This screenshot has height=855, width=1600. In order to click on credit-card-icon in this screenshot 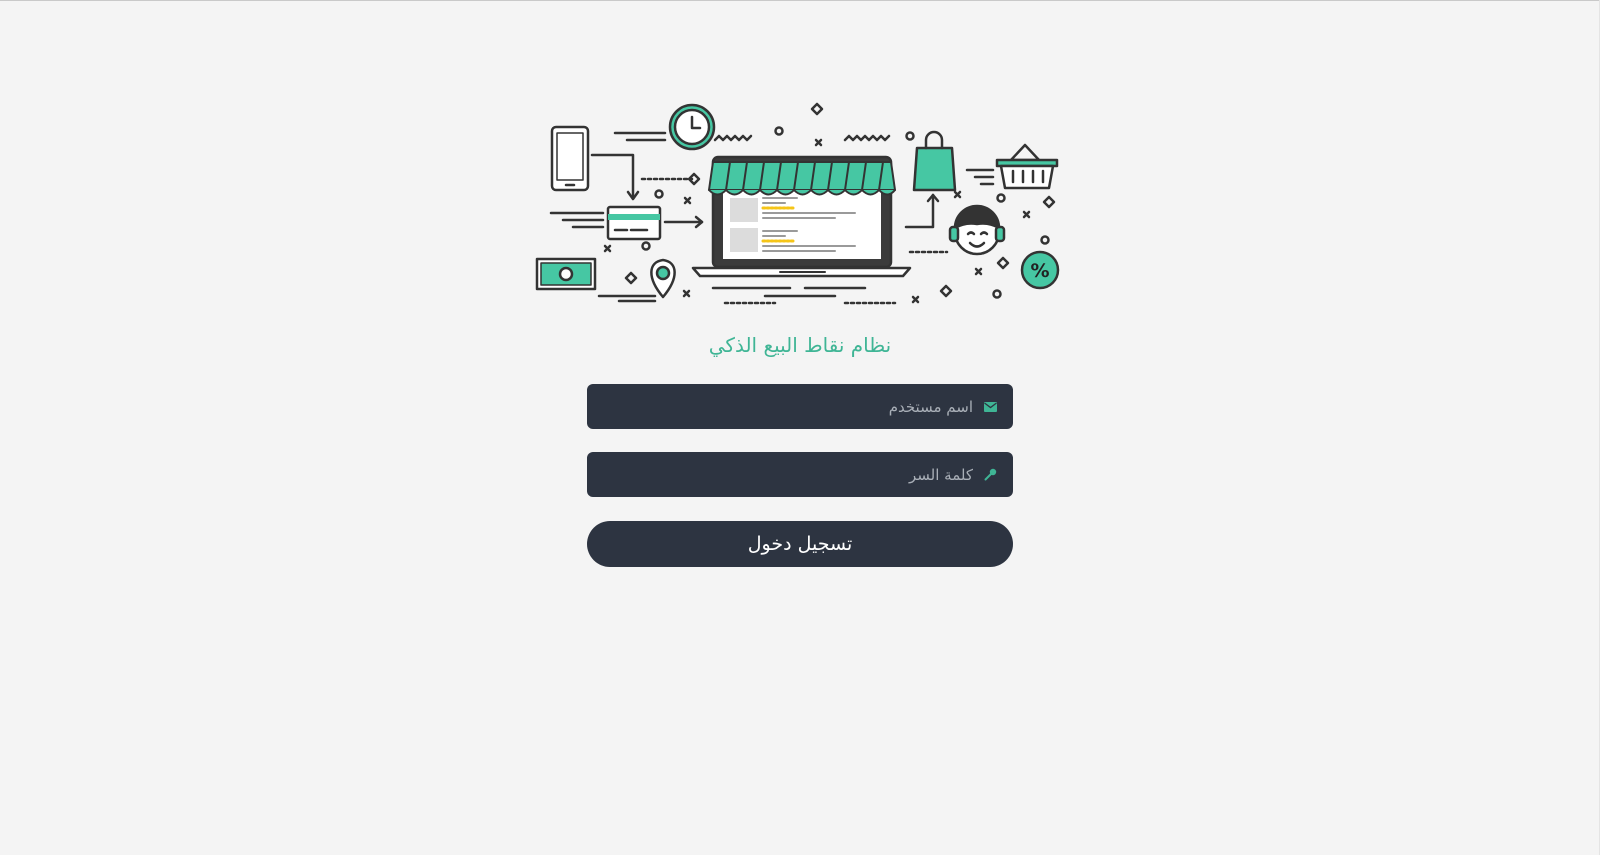, I will do `click(634, 223)`.